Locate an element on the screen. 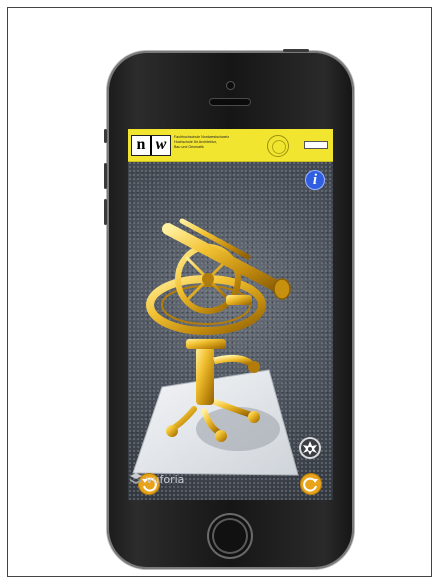  badge-icon is located at coordinates (316, 145).